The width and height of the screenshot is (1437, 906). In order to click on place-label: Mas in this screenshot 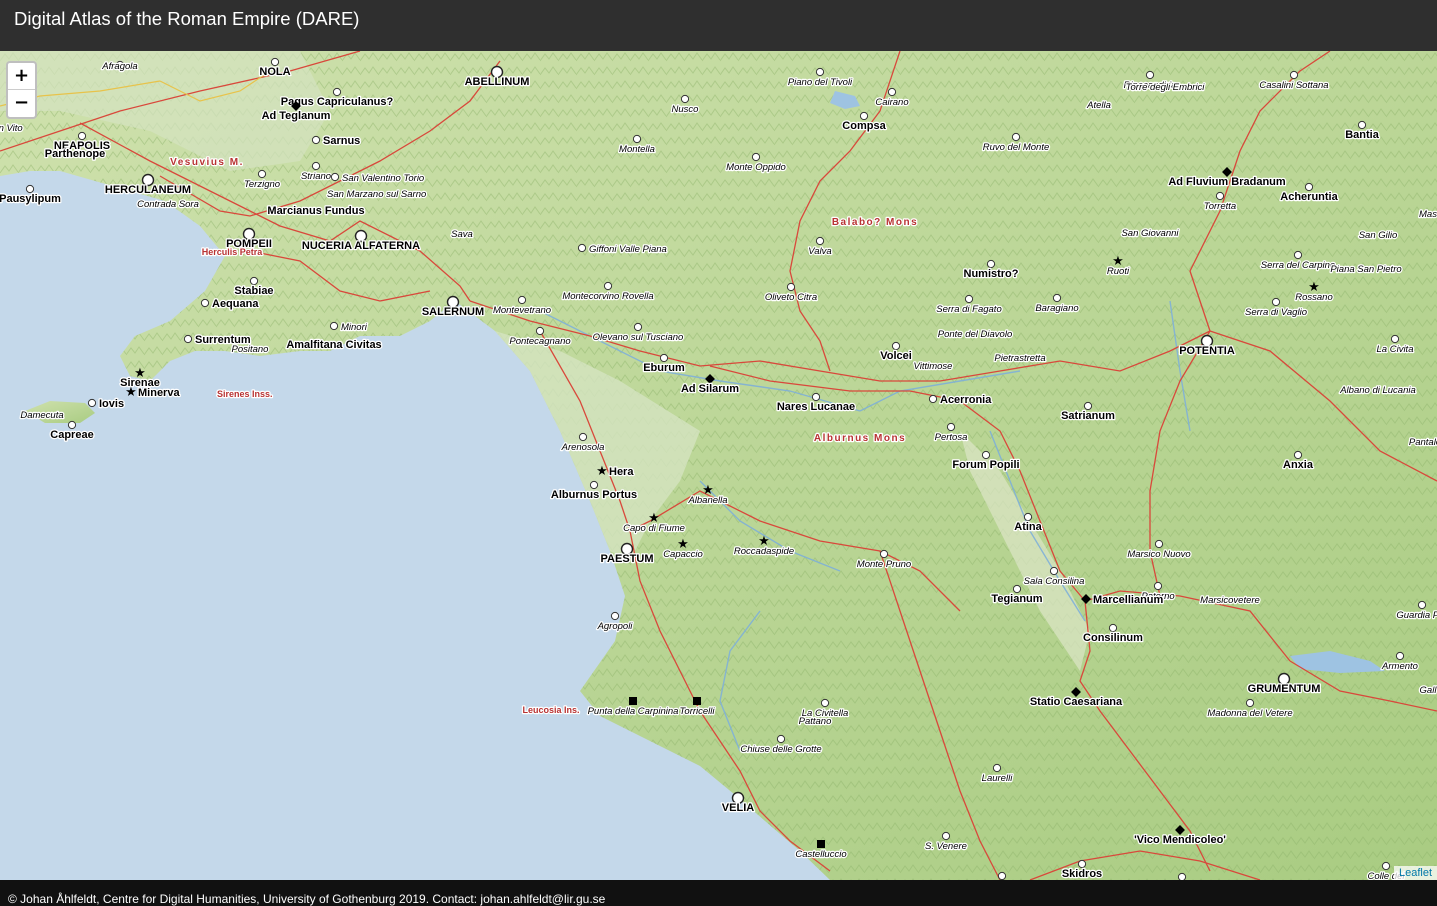, I will do `click(1428, 214)`.